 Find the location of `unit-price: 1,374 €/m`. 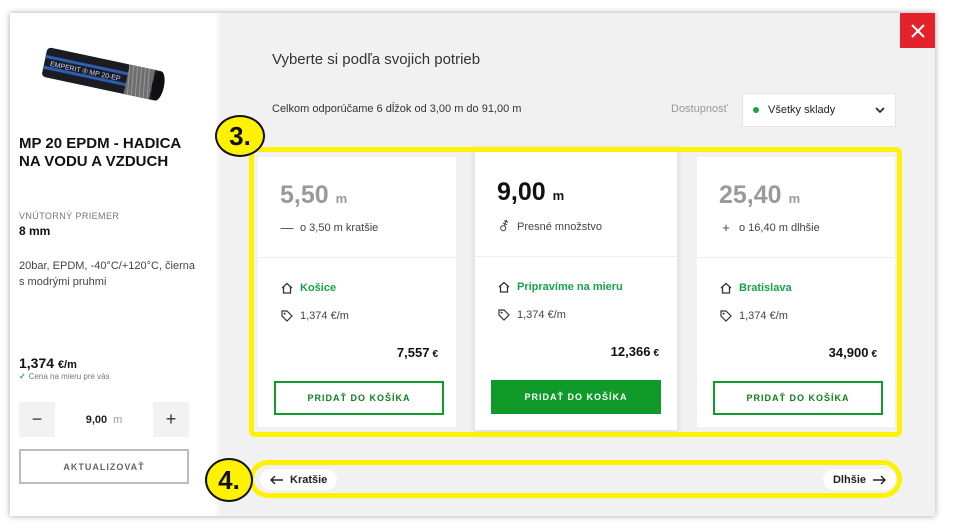

unit-price: 1,374 €/m is located at coordinates (48, 363).